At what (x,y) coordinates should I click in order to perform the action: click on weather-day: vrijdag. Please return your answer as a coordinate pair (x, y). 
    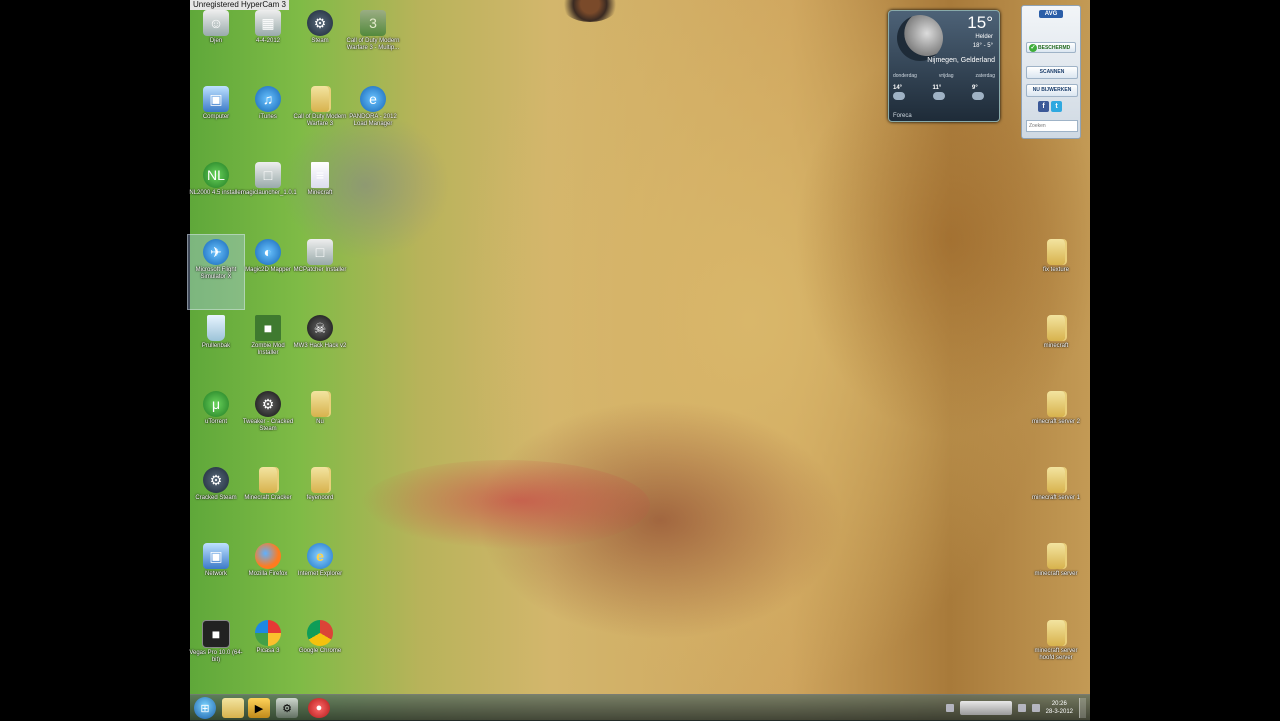
    Looking at the image, I should click on (946, 76).